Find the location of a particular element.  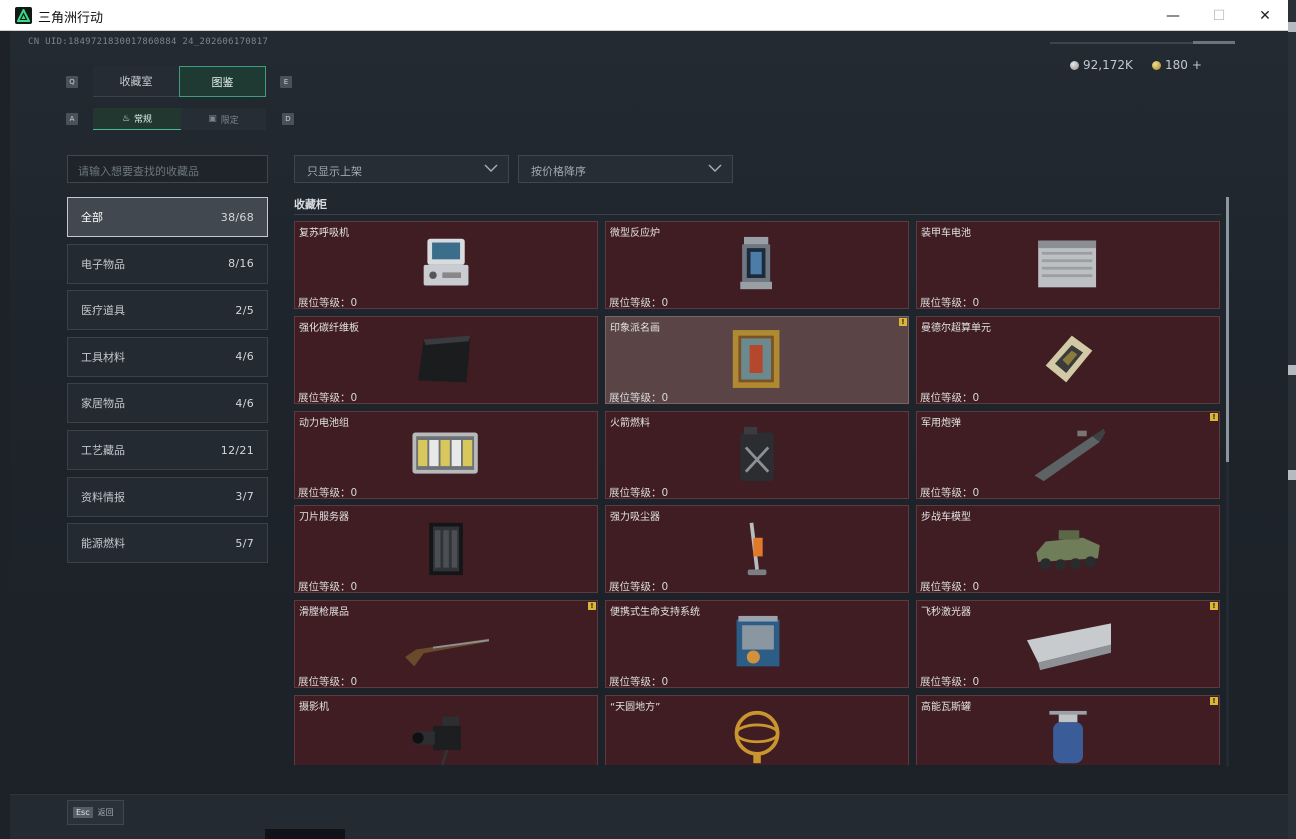

collection-card: 微型反应炉 展位等级：0 is located at coordinates (757, 265).